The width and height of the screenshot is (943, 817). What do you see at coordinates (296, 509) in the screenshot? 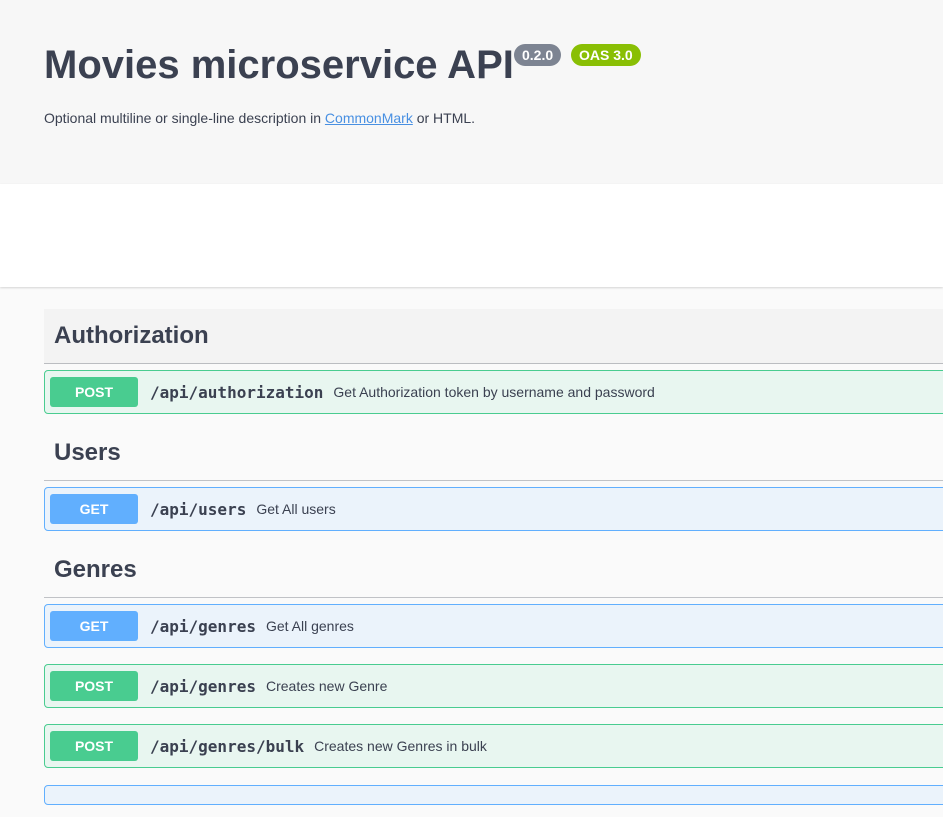
I see `endpoint-summary: Get All users` at bounding box center [296, 509].